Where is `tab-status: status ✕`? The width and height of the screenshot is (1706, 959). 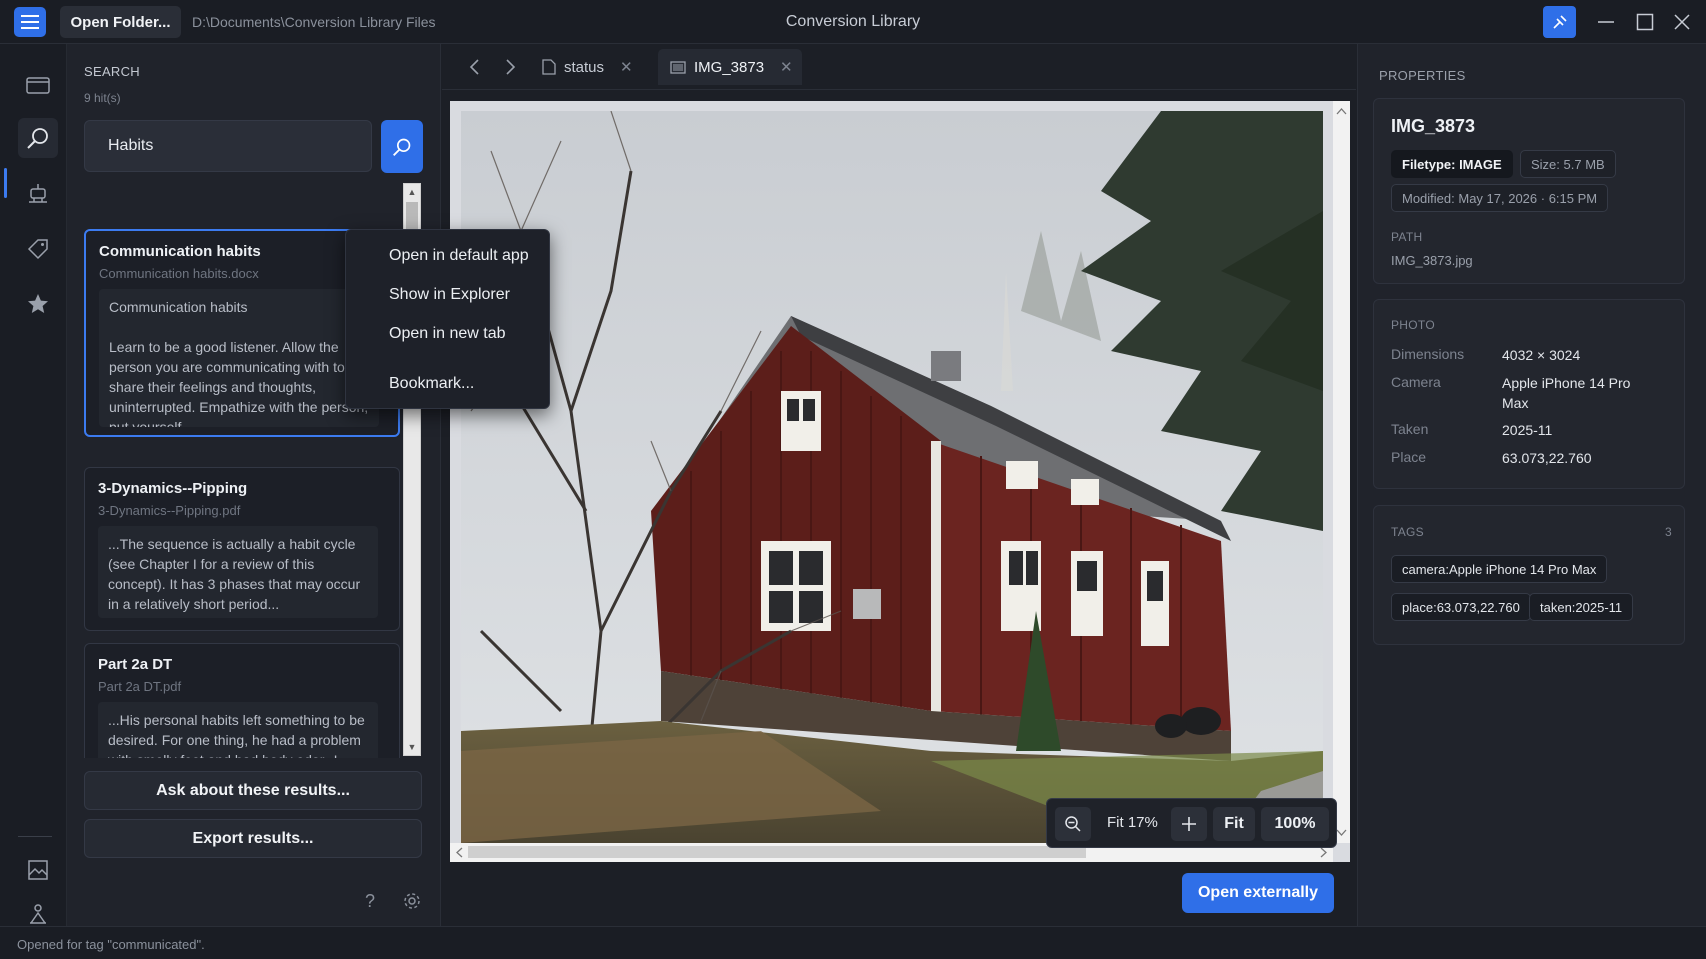
tab-status: status ✕ is located at coordinates (602, 67).